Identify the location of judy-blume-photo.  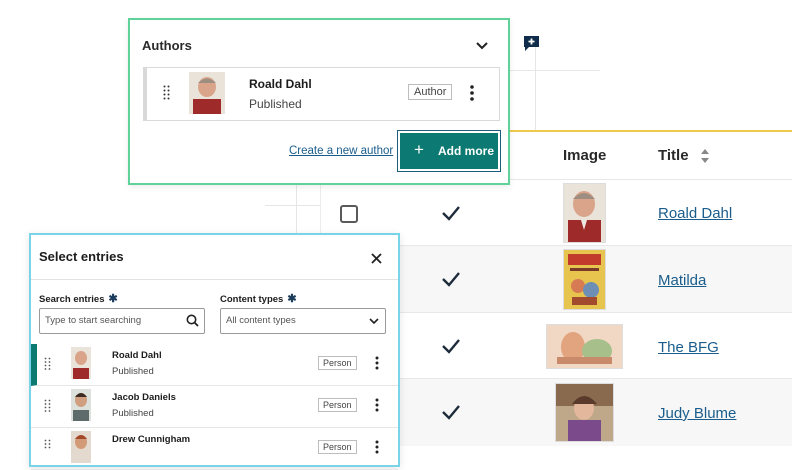
(584, 412).